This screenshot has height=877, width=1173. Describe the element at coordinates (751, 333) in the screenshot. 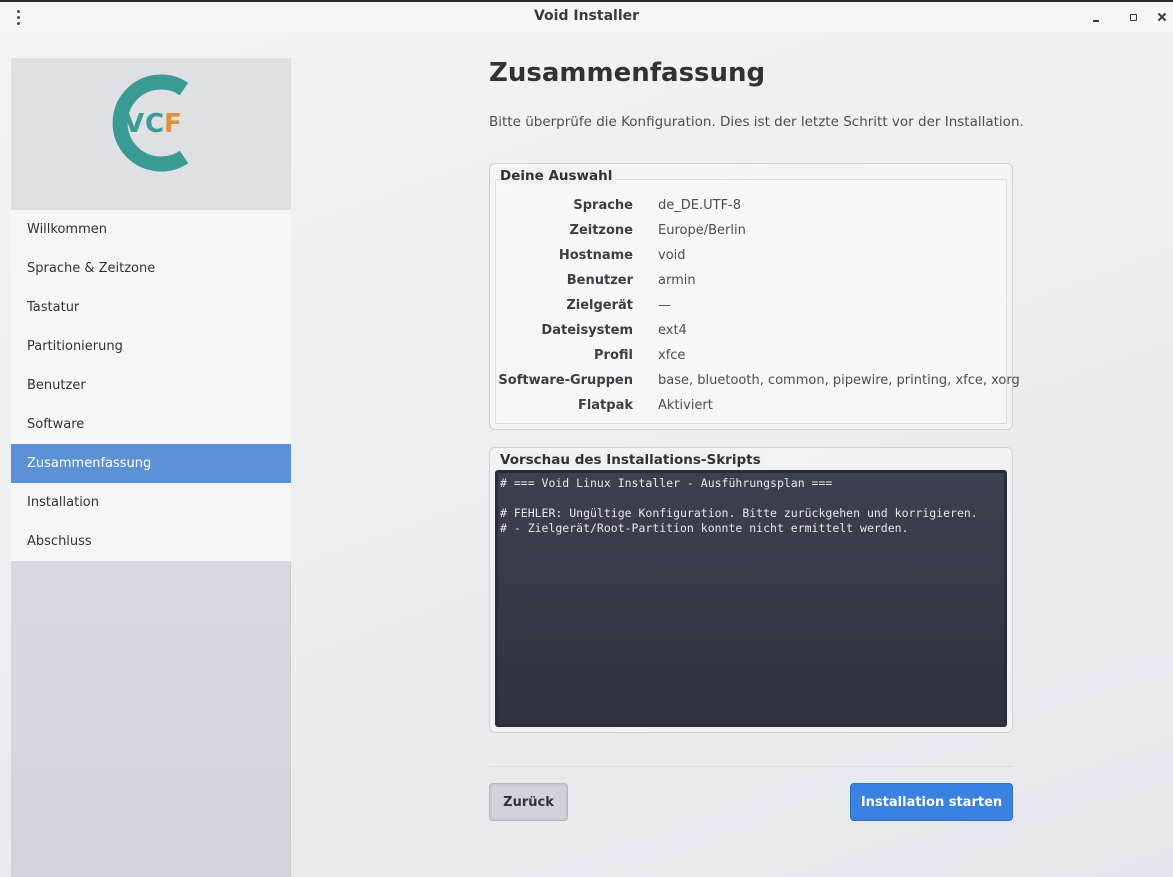

I see `summary-row: Dateisystem ext4` at that location.